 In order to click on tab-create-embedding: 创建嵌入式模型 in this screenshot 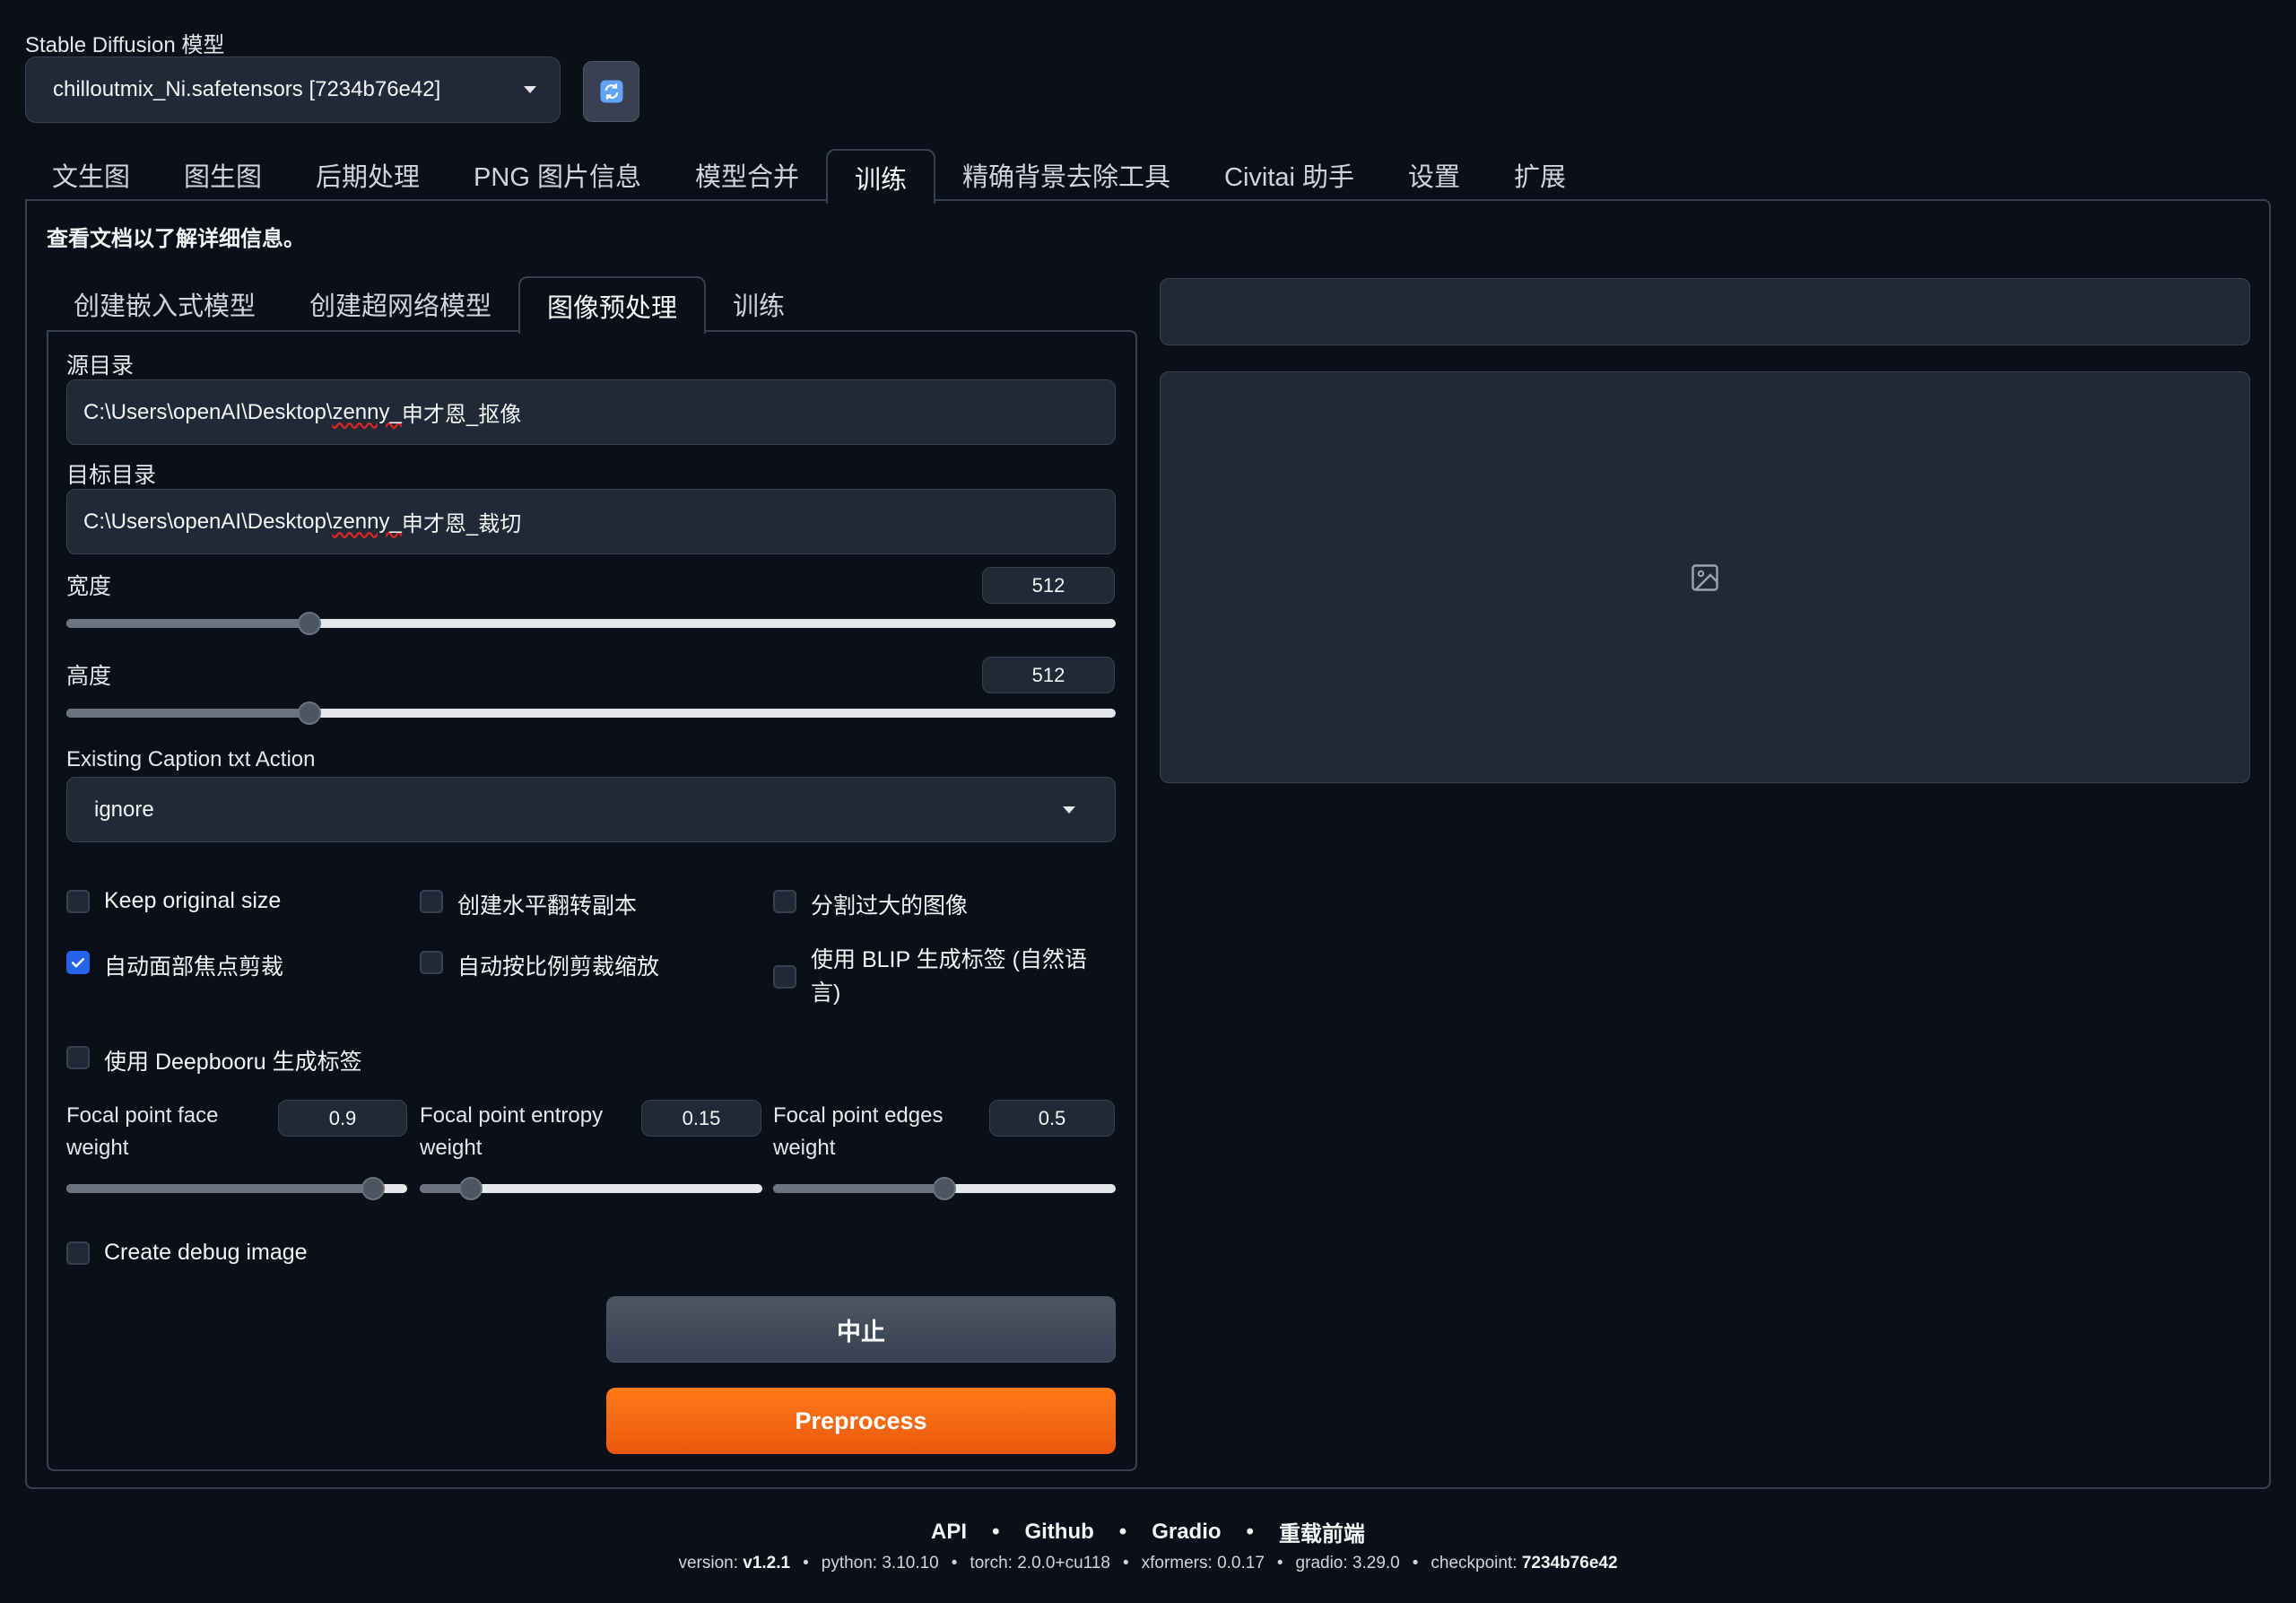, I will do `click(165, 304)`.